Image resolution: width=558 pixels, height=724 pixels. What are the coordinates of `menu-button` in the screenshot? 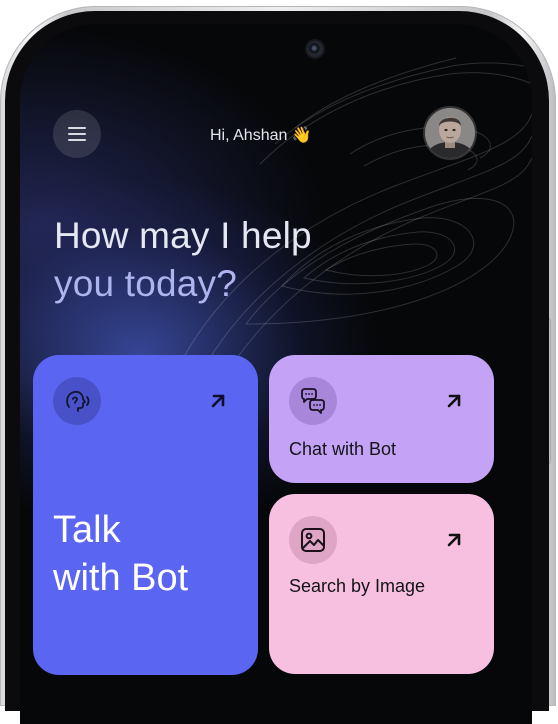 It's located at (77, 134).